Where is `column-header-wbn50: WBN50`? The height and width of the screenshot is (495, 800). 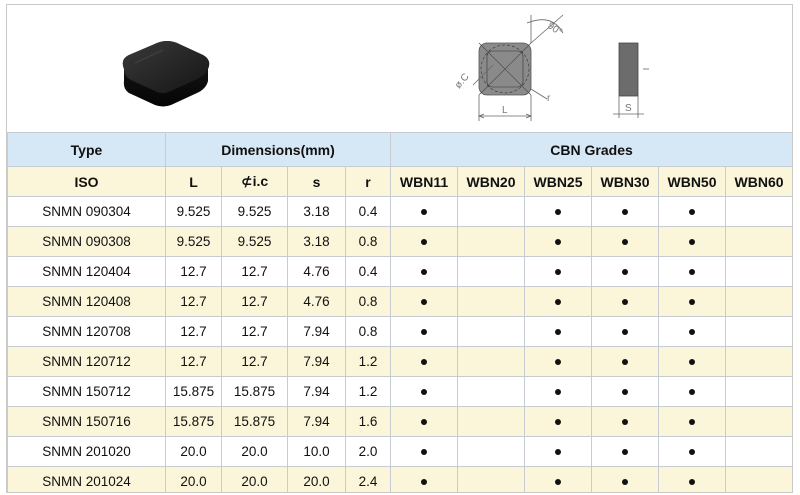
column-header-wbn50: WBN50 is located at coordinates (692, 181).